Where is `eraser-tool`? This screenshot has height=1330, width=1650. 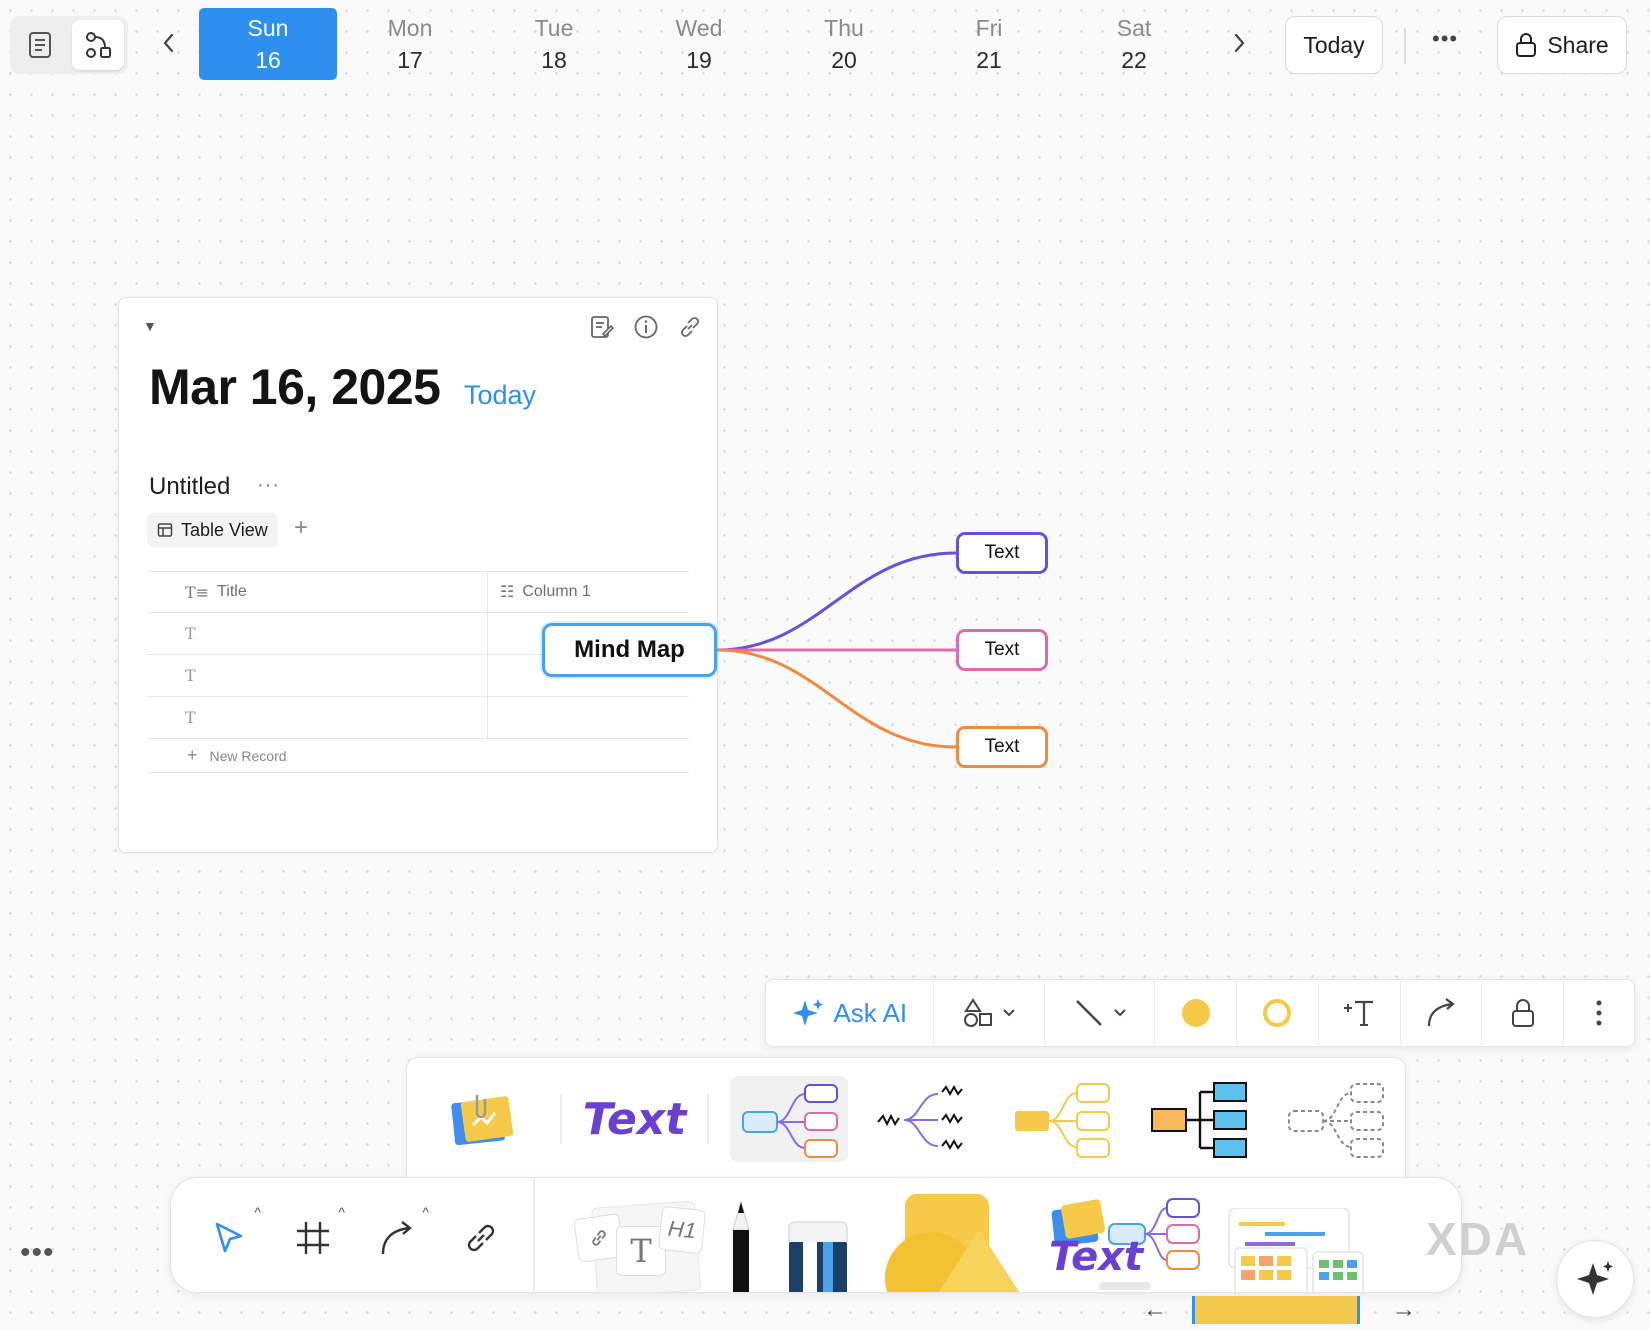
eraser-tool is located at coordinates (818, 1256).